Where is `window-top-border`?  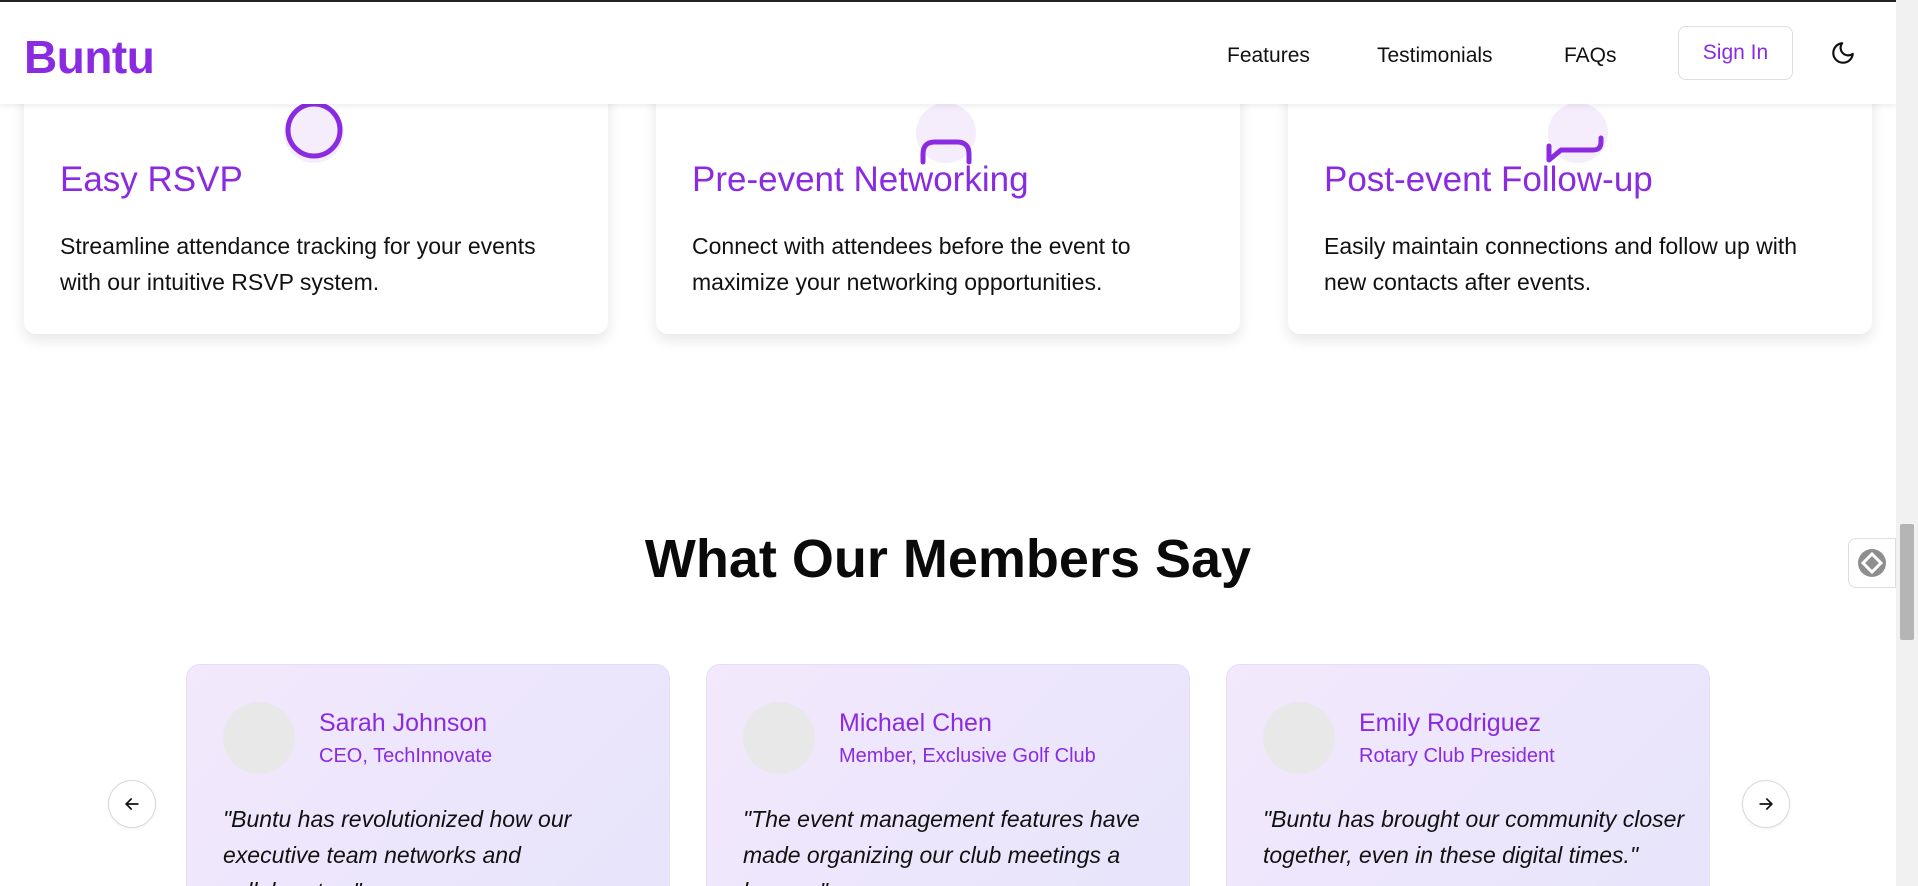
window-top-border is located at coordinates (959, 1).